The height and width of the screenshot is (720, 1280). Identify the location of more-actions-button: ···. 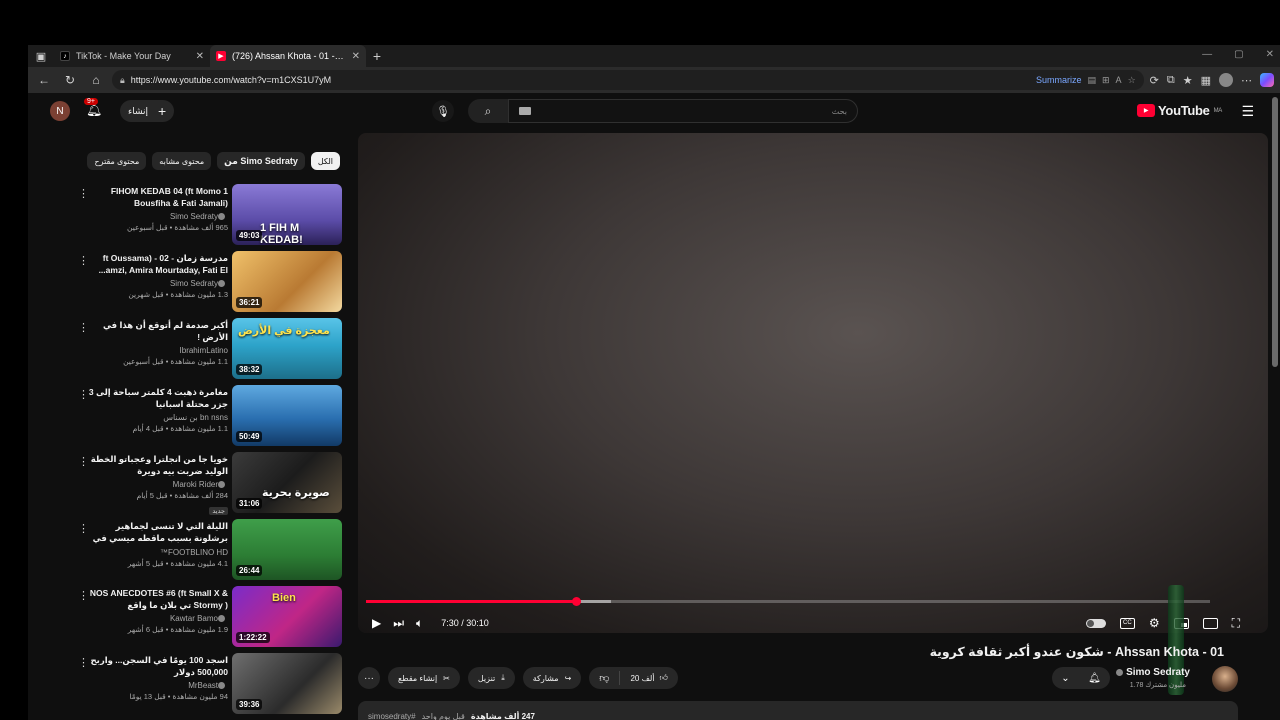
(369, 678).